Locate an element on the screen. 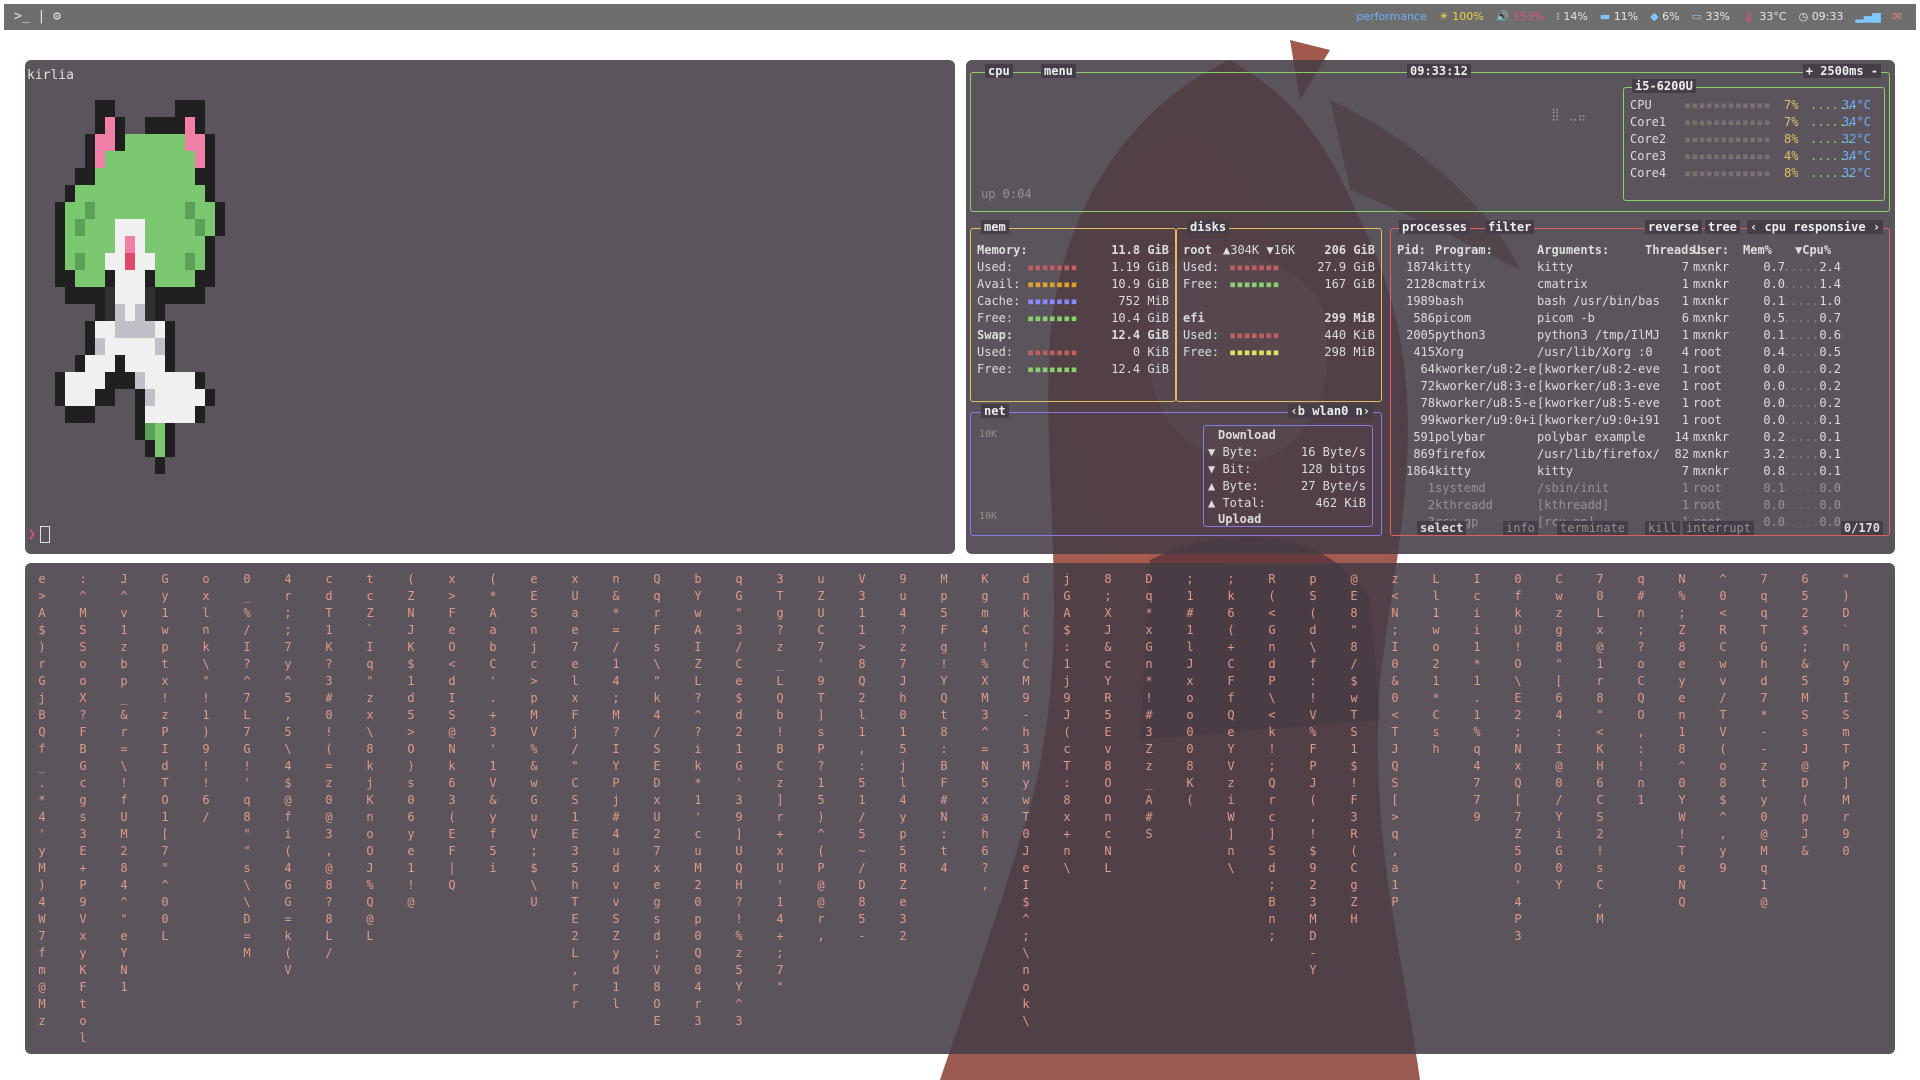 The width and height of the screenshot is (1920, 1080). gear-icon: ⚙ is located at coordinates (57, 16).